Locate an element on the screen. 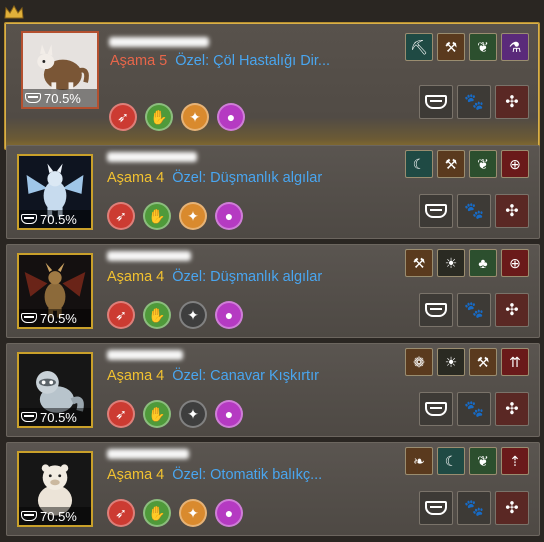 The width and height of the screenshot is (544, 542). stage-label: Aşama is located at coordinates (133, 61).